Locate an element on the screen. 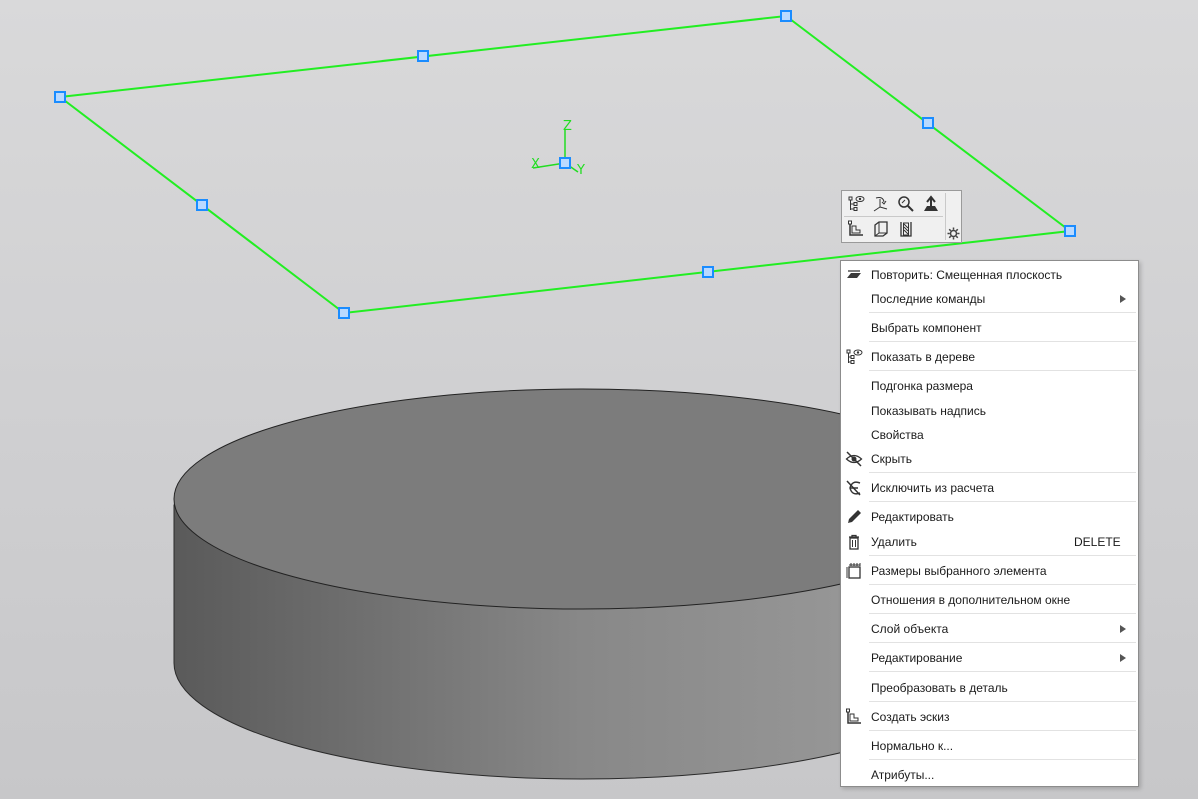 The image size is (1198, 799). offset-plane-icon is located at coordinates (854, 275).